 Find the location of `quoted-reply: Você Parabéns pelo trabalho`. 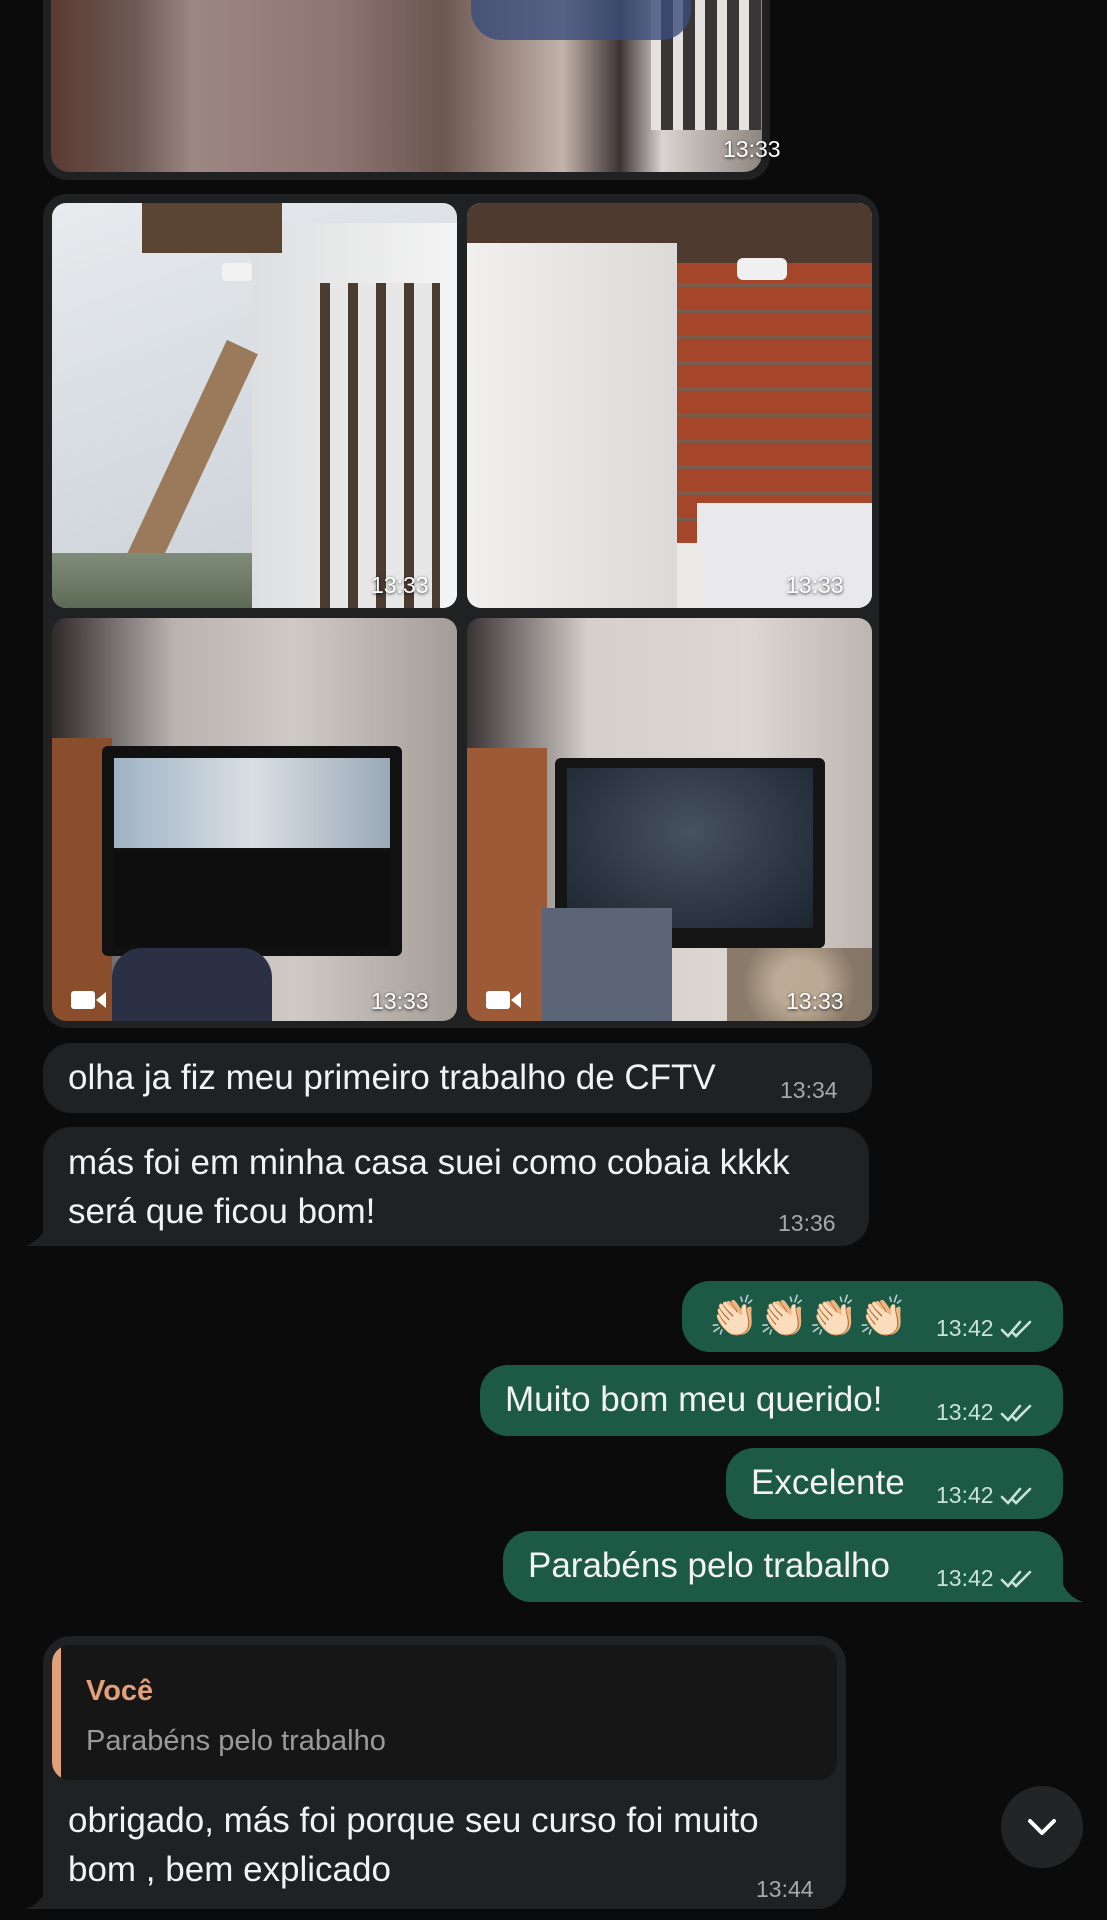

quoted-reply: Você Parabéns pelo trabalho is located at coordinates (444, 1712).